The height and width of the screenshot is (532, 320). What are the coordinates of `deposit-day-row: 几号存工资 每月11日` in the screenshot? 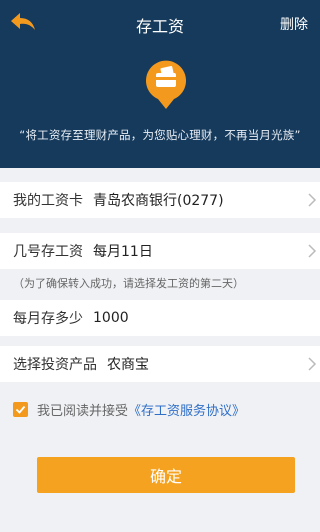 It's located at (160, 251).